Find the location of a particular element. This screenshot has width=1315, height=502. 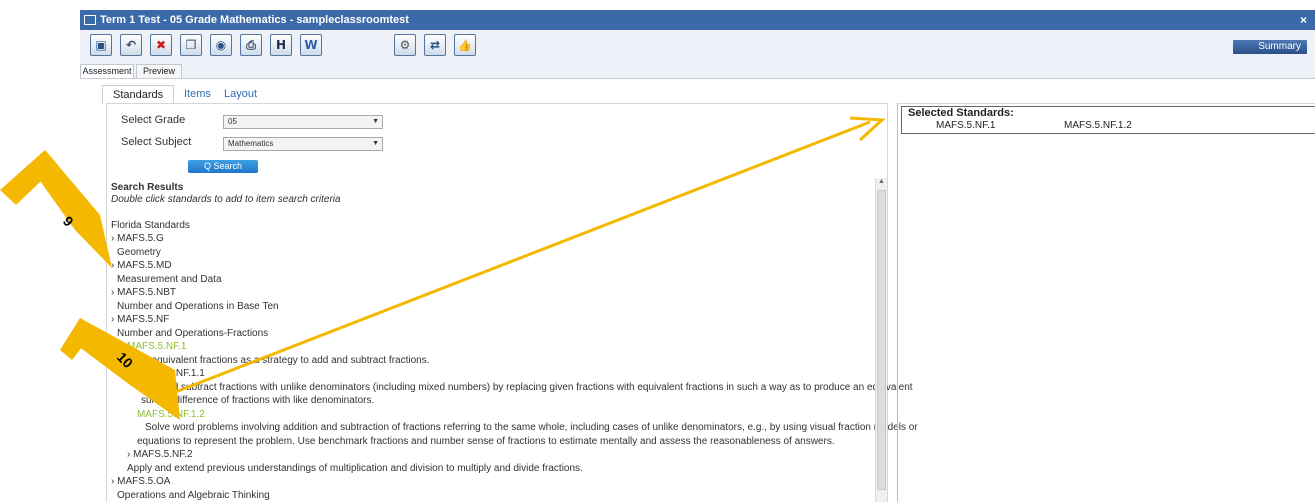

annotation-label-9: 9 is located at coordinates (68, 221).